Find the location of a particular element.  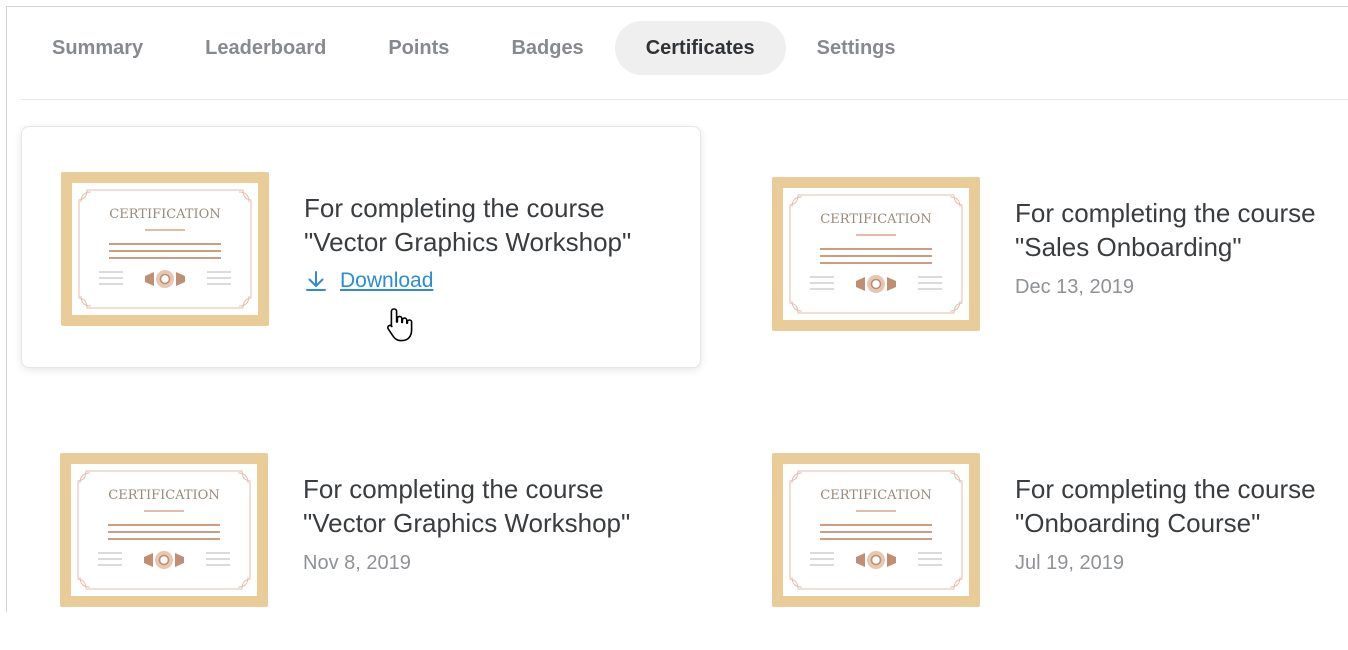

download-arrow-icon is located at coordinates (316, 281).